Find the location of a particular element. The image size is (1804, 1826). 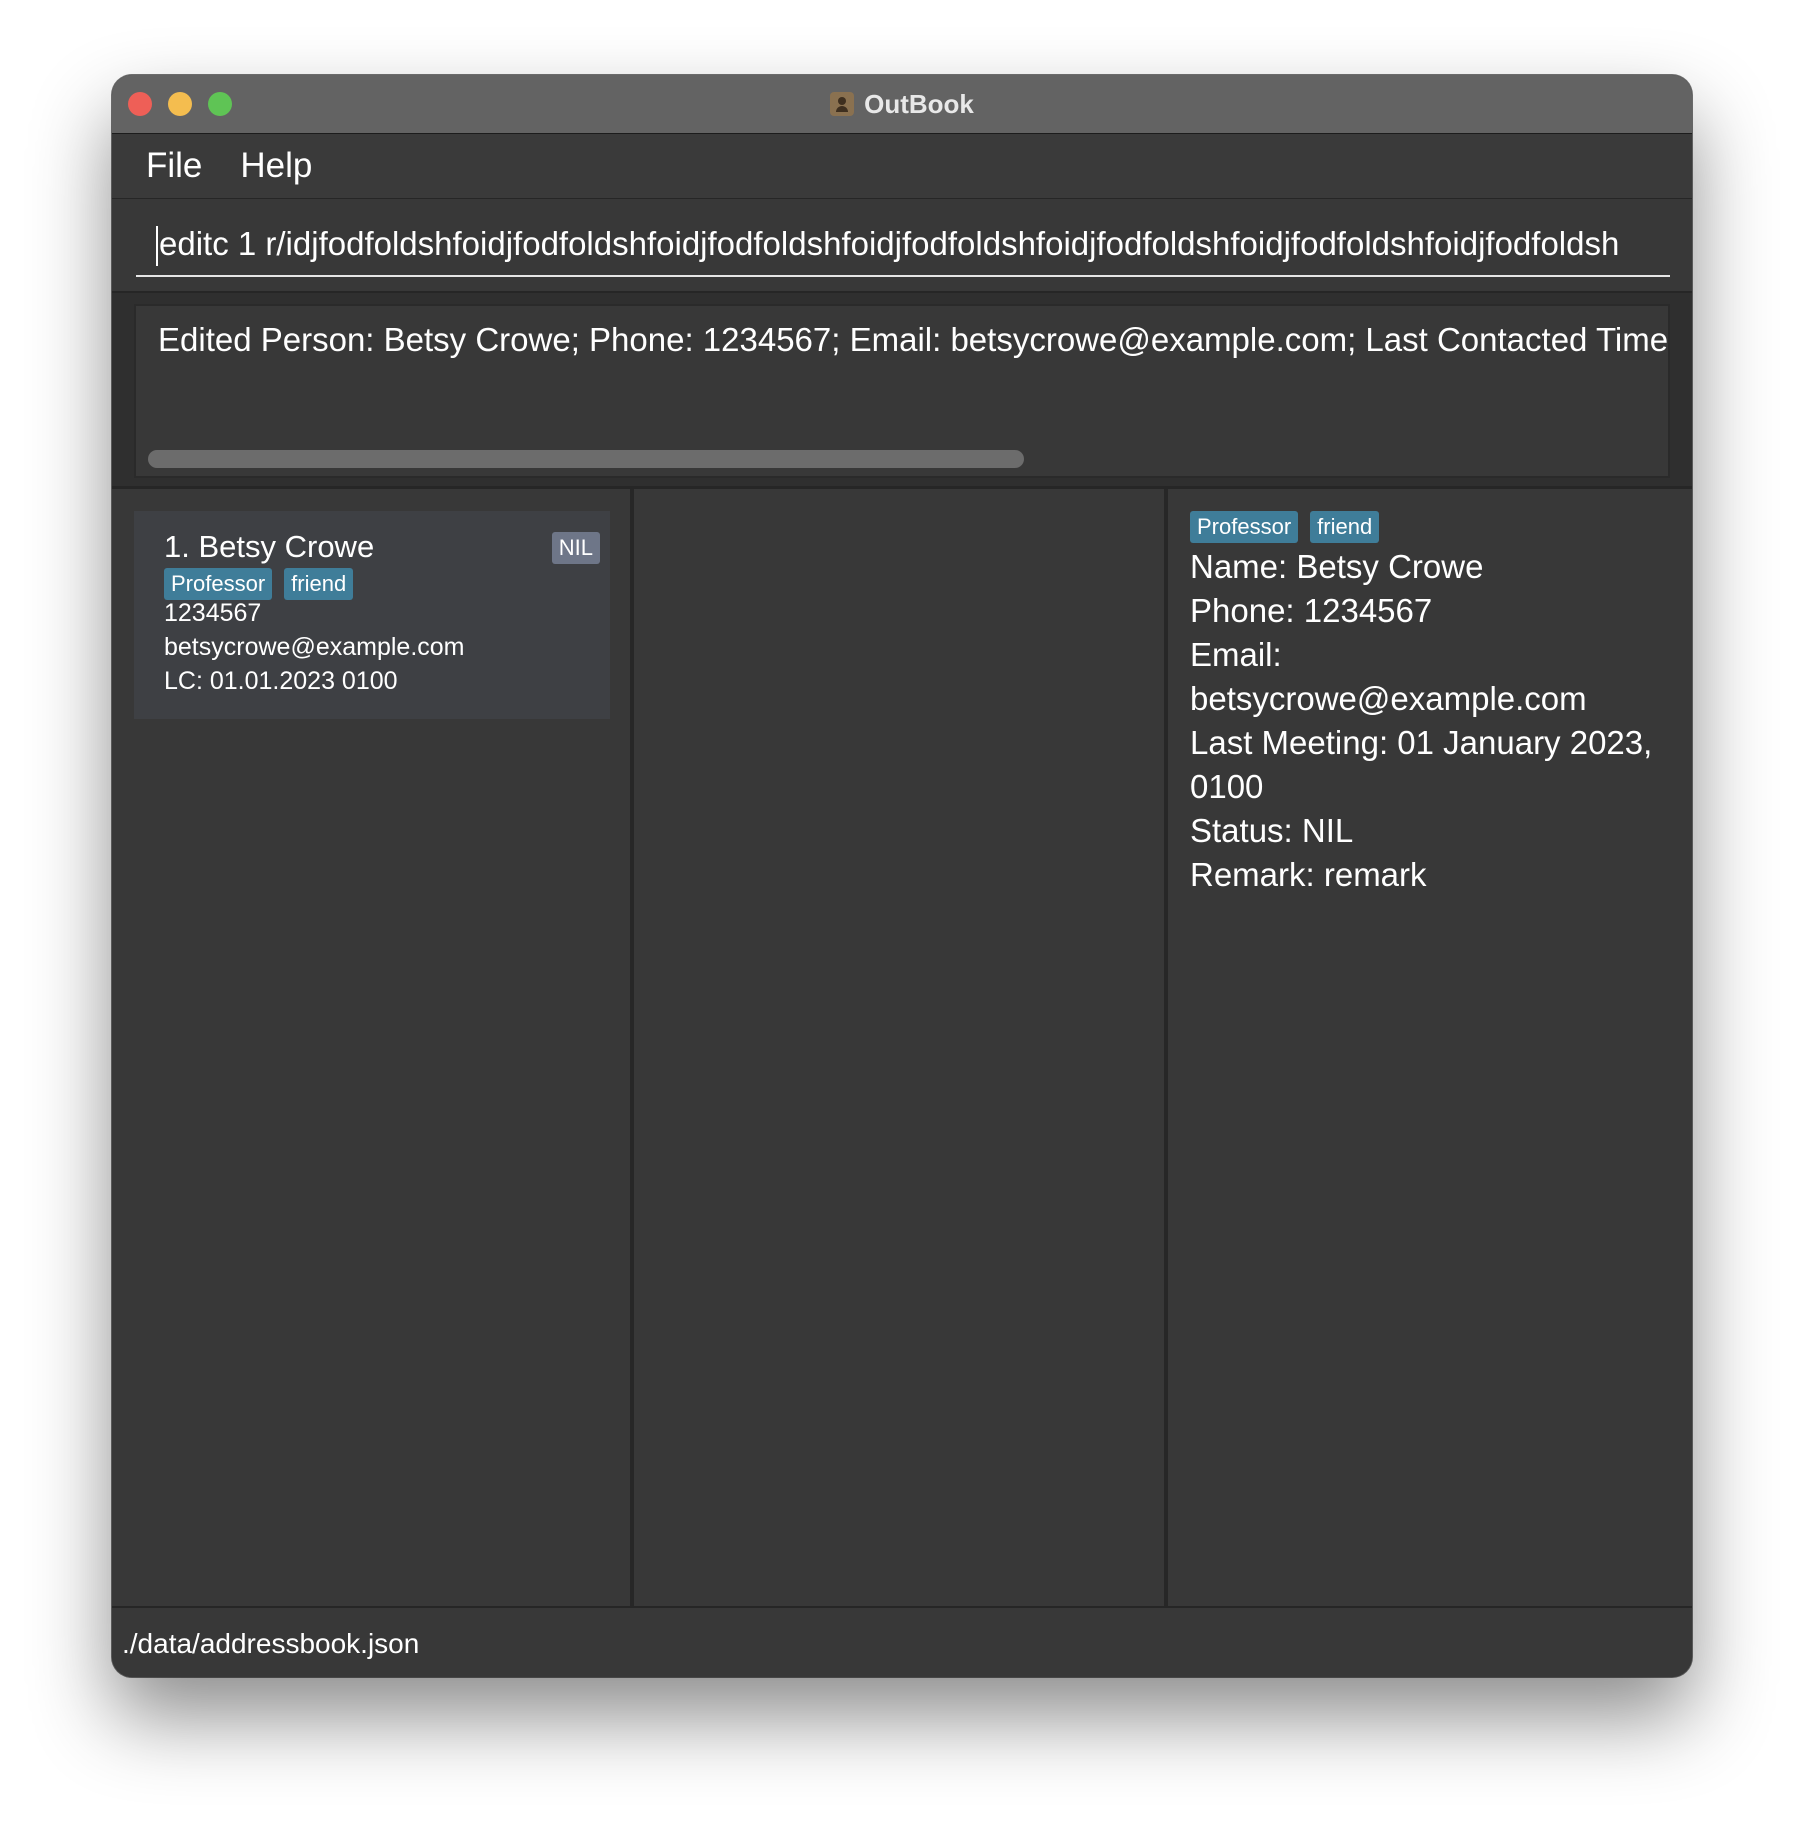

detail-last-meeting-time: 0100 is located at coordinates (1227, 786).